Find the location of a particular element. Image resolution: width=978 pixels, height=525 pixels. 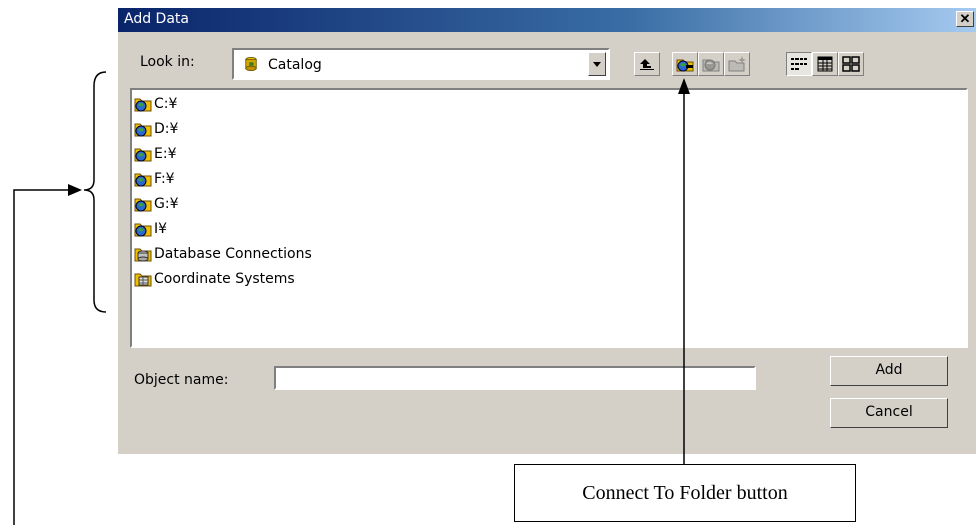

list-bracket is located at coordinates (95, 192).